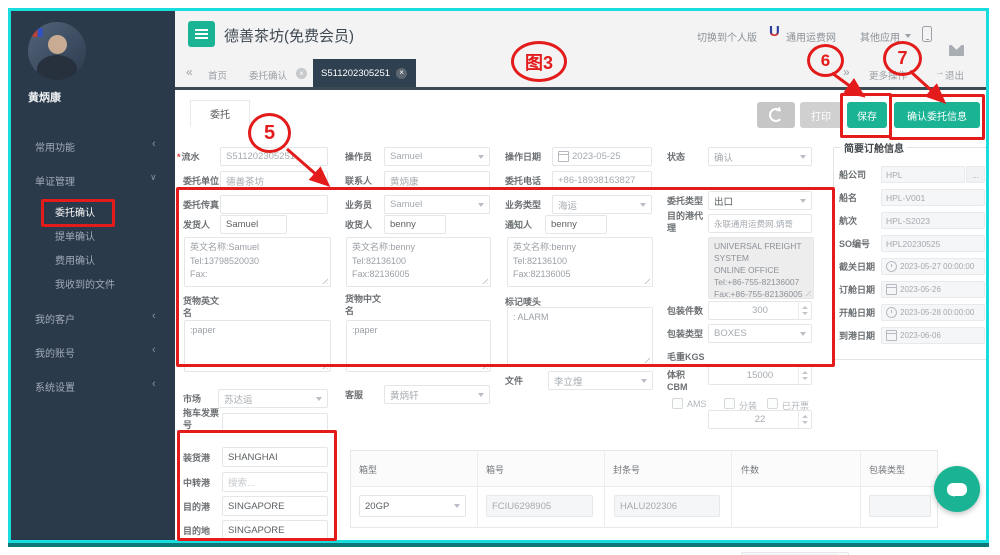 This screenshot has height=555, width=1000. Describe the element at coordinates (274, 204) in the screenshot. I see `fax-input` at that location.